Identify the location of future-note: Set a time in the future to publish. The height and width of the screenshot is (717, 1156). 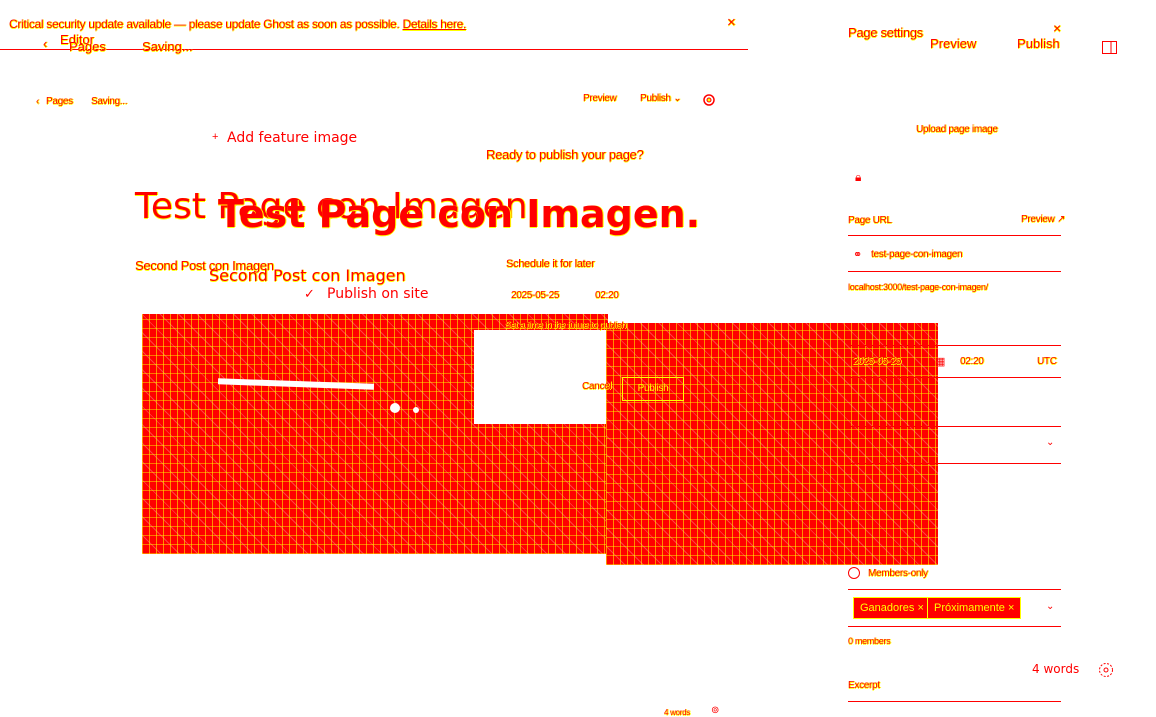
(566, 325).